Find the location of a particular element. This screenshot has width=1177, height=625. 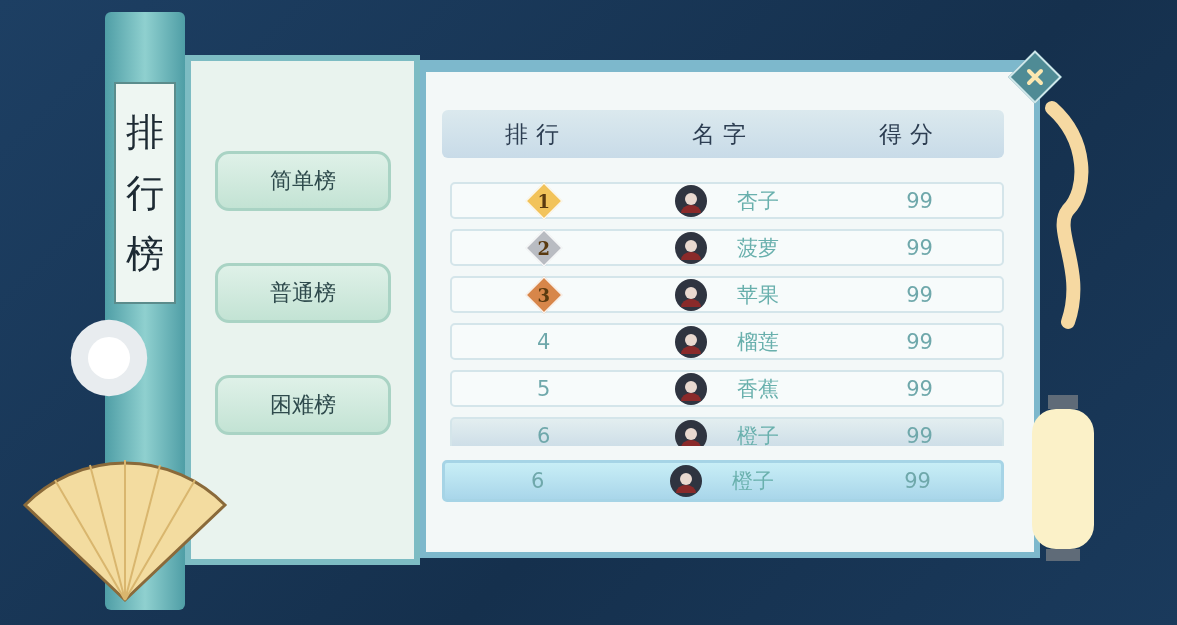

rank-number: 4 is located at coordinates (543, 341).